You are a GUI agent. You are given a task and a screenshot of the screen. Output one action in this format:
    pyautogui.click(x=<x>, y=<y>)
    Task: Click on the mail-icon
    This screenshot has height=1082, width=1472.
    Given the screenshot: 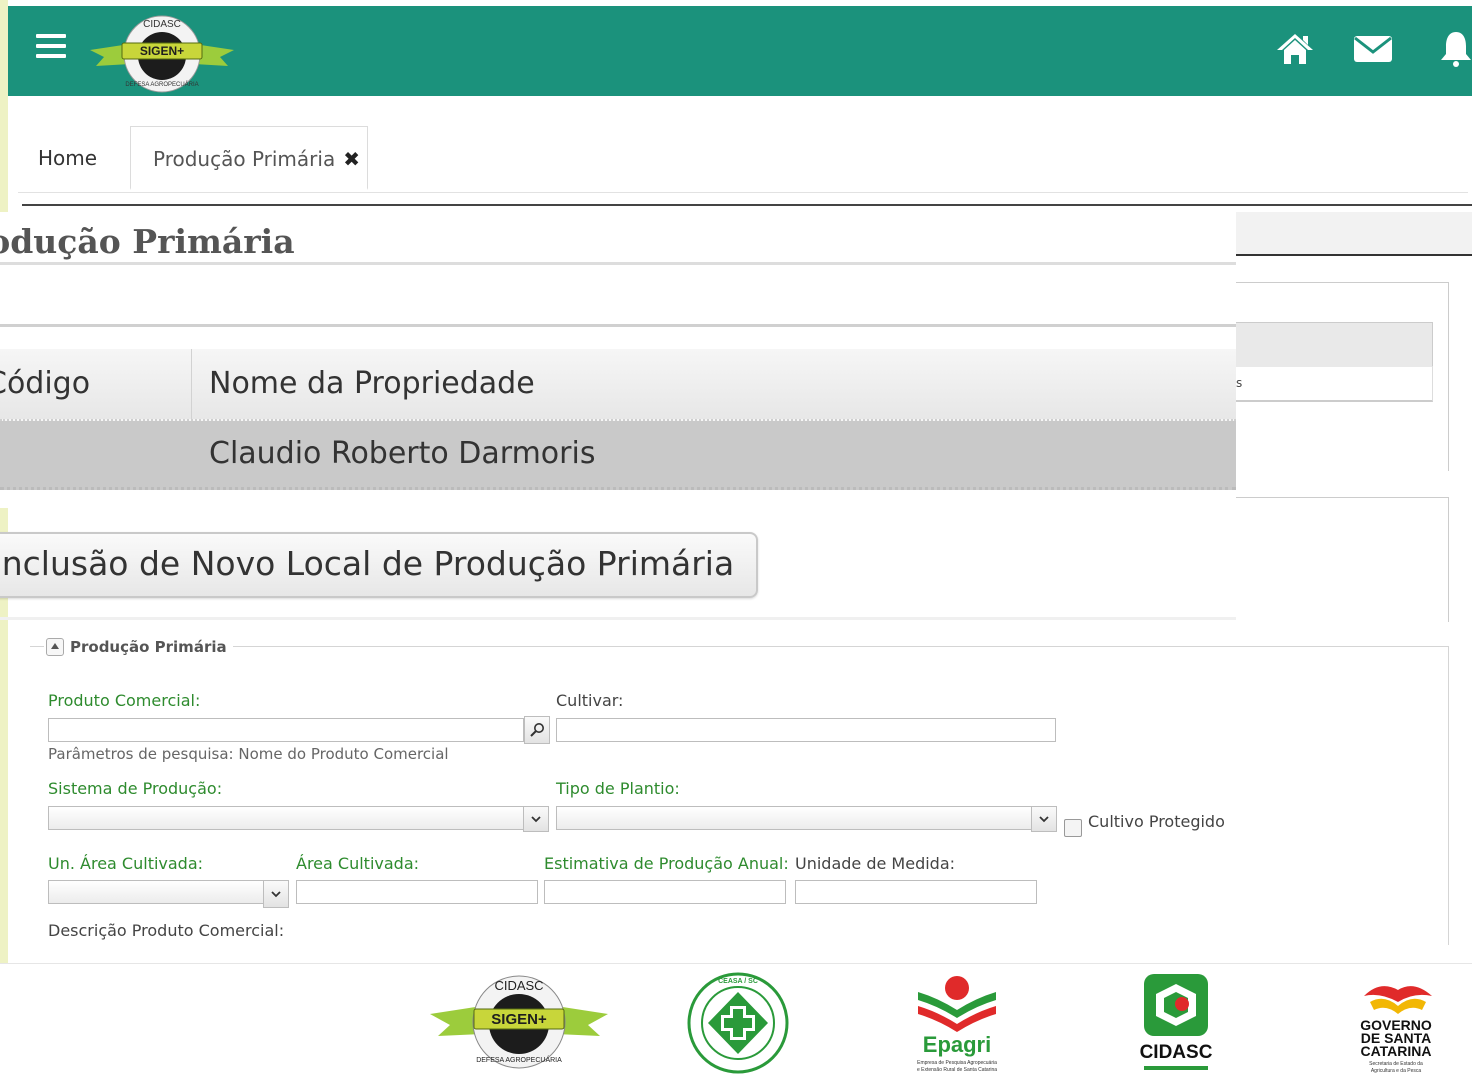 What is the action you would take?
    pyautogui.click(x=1373, y=48)
    